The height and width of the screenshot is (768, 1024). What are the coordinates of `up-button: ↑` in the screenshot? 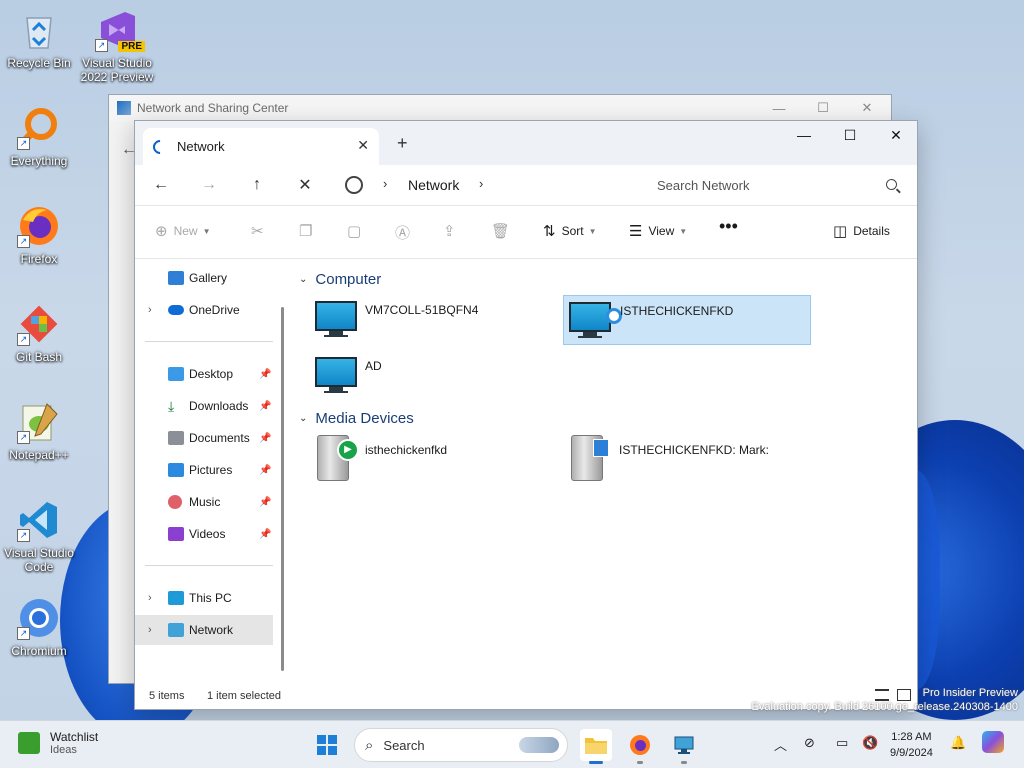 It's located at (257, 185).